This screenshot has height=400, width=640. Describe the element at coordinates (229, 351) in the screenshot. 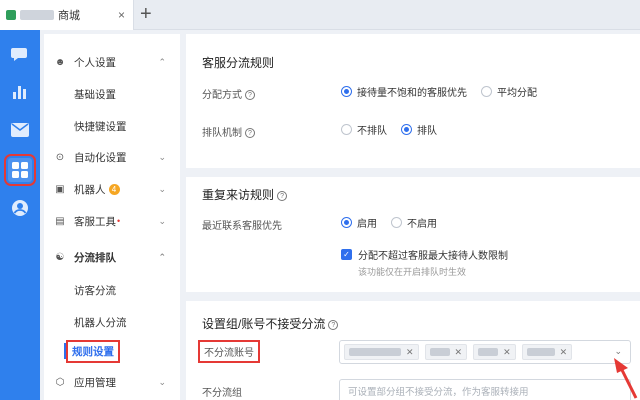

I see `exclude-account-label: 不分流账号` at that location.